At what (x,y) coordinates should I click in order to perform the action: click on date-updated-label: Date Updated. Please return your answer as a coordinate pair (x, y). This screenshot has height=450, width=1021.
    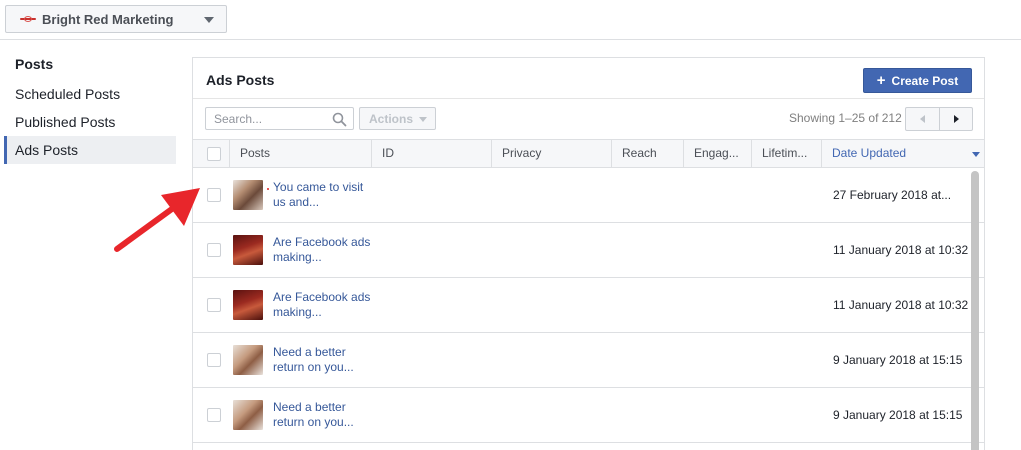
    Looking at the image, I should click on (869, 153).